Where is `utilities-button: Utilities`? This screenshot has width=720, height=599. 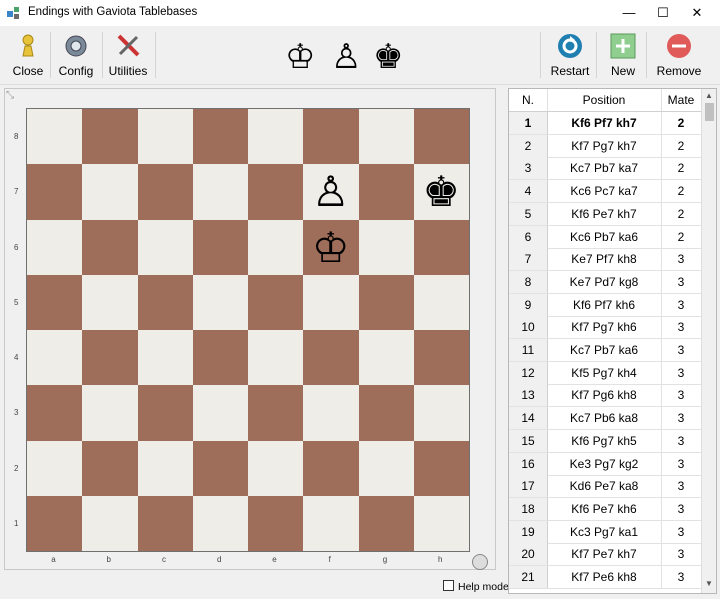
utilities-button: Utilities is located at coordinates (128, 55).